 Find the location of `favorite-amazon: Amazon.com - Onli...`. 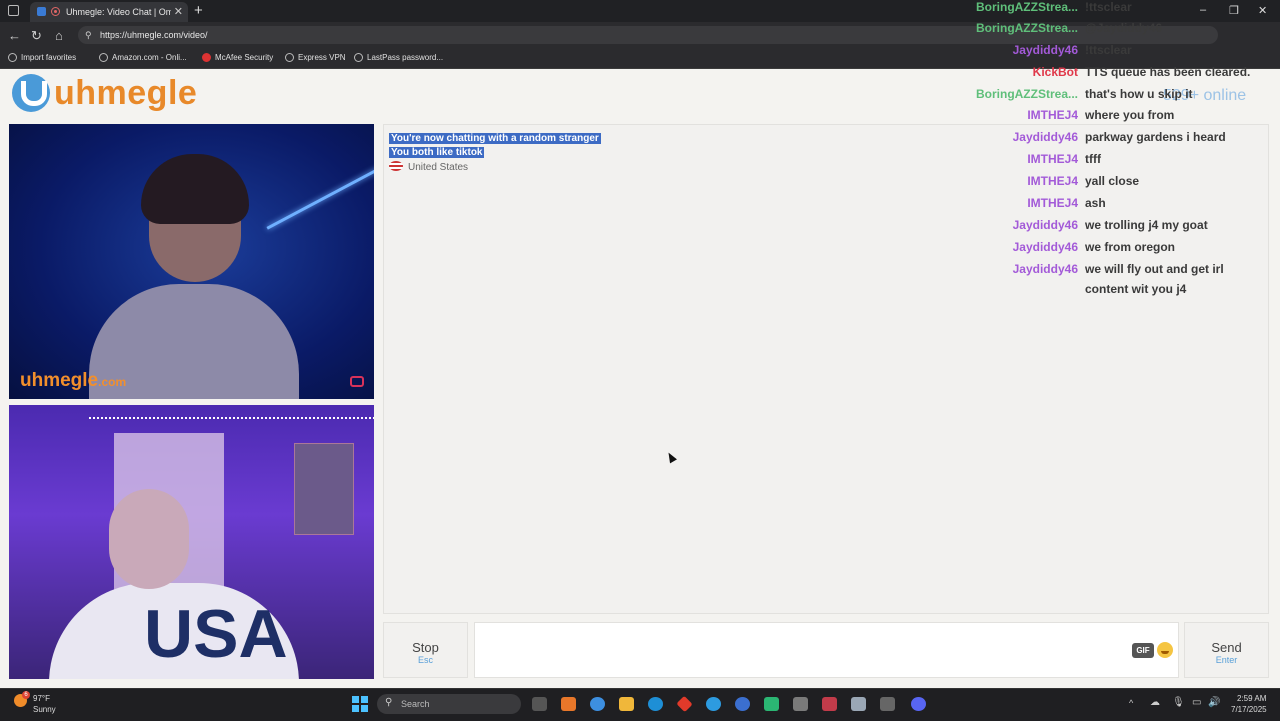

favorite-amazon: Amazon.com - Onli... is located at coordinates (143, 57).